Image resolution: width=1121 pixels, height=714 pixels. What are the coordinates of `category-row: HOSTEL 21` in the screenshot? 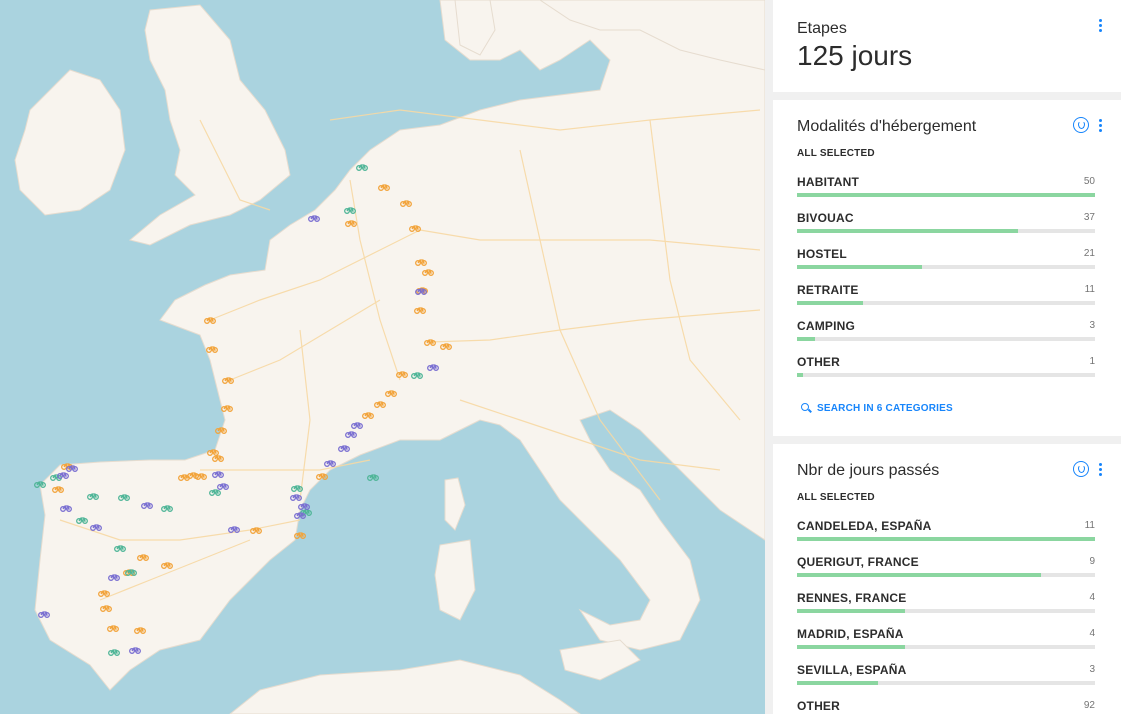 It's located at (946, 265).